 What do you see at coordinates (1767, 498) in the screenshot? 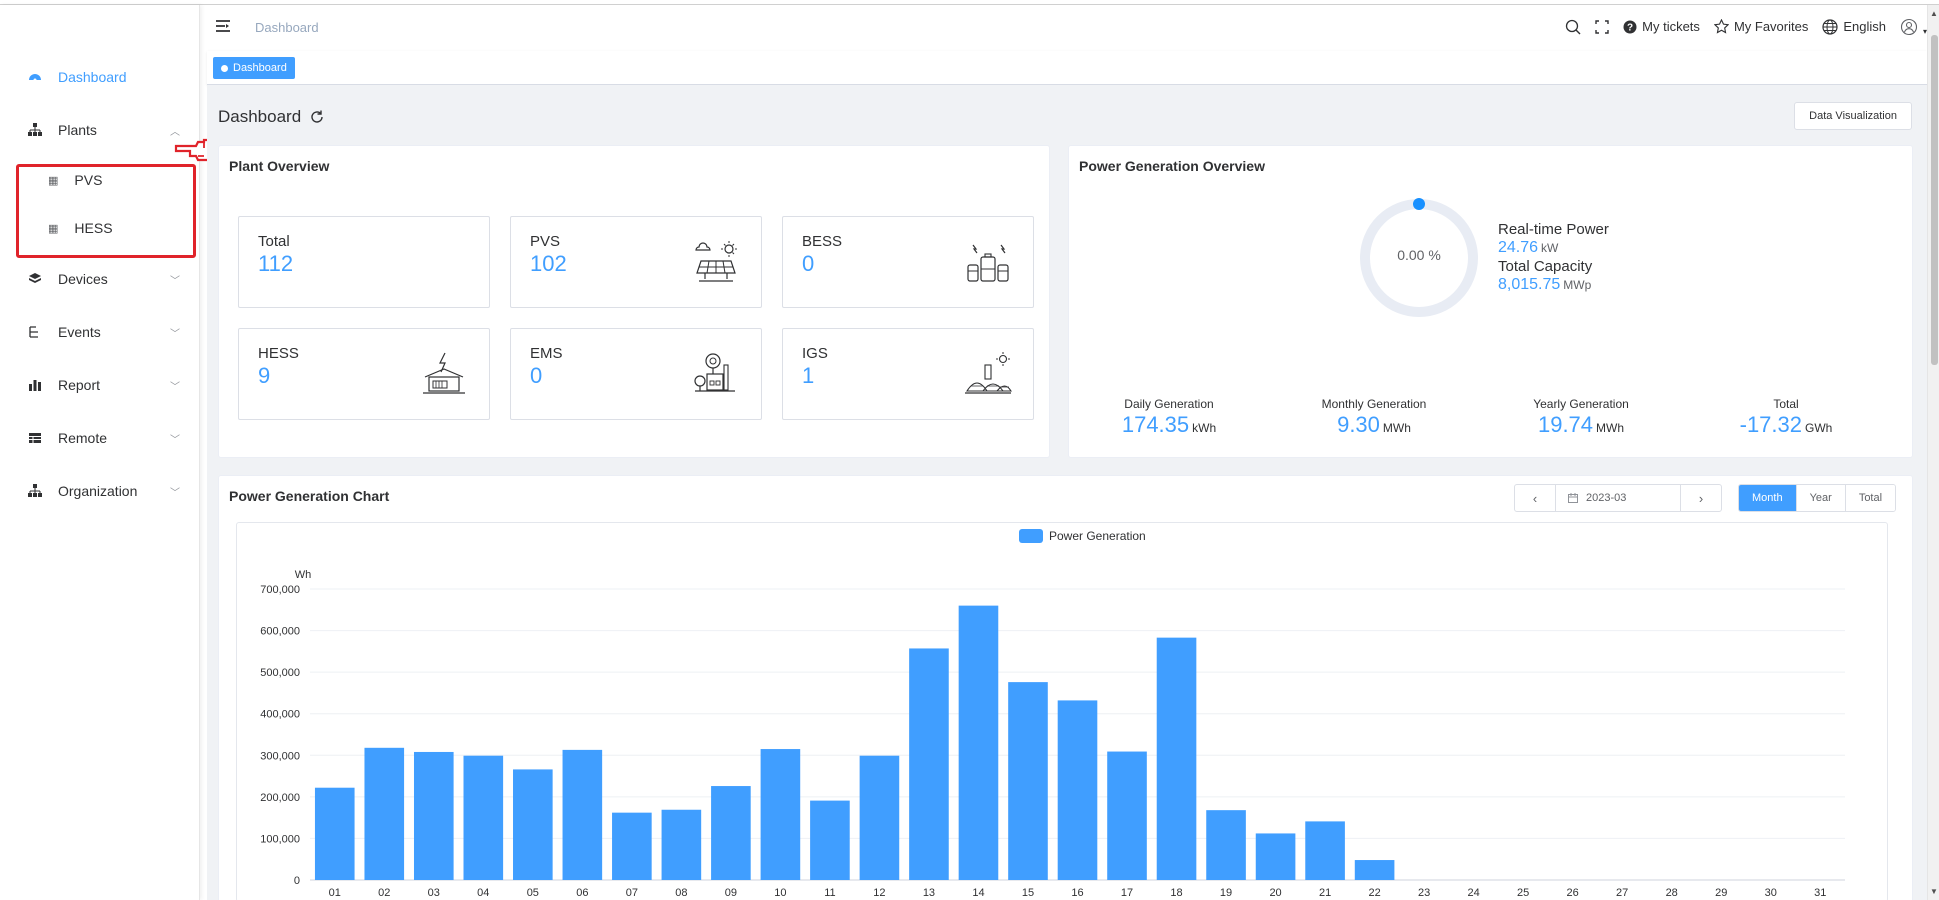
I see `period-month-button: Month` at bounding box center [1767, 498].